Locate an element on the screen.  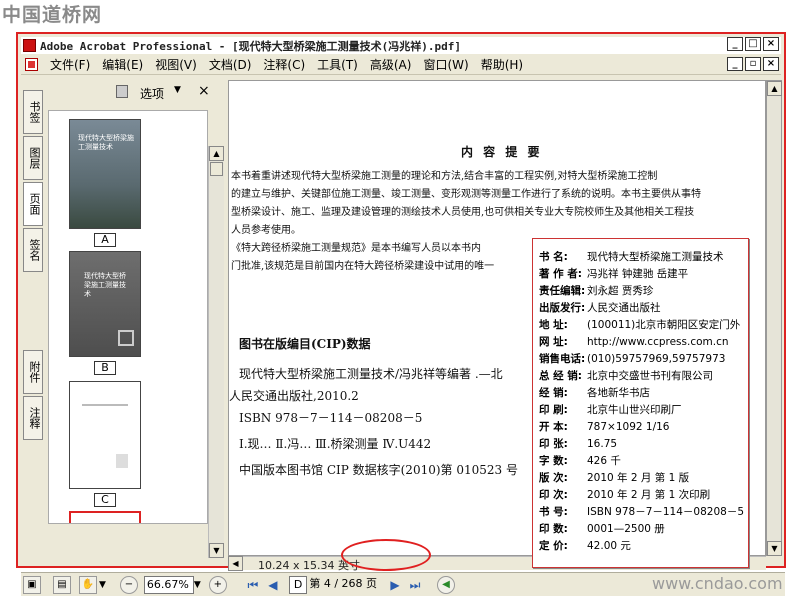
maximize-button: □ is located at coordinates (753, 44).